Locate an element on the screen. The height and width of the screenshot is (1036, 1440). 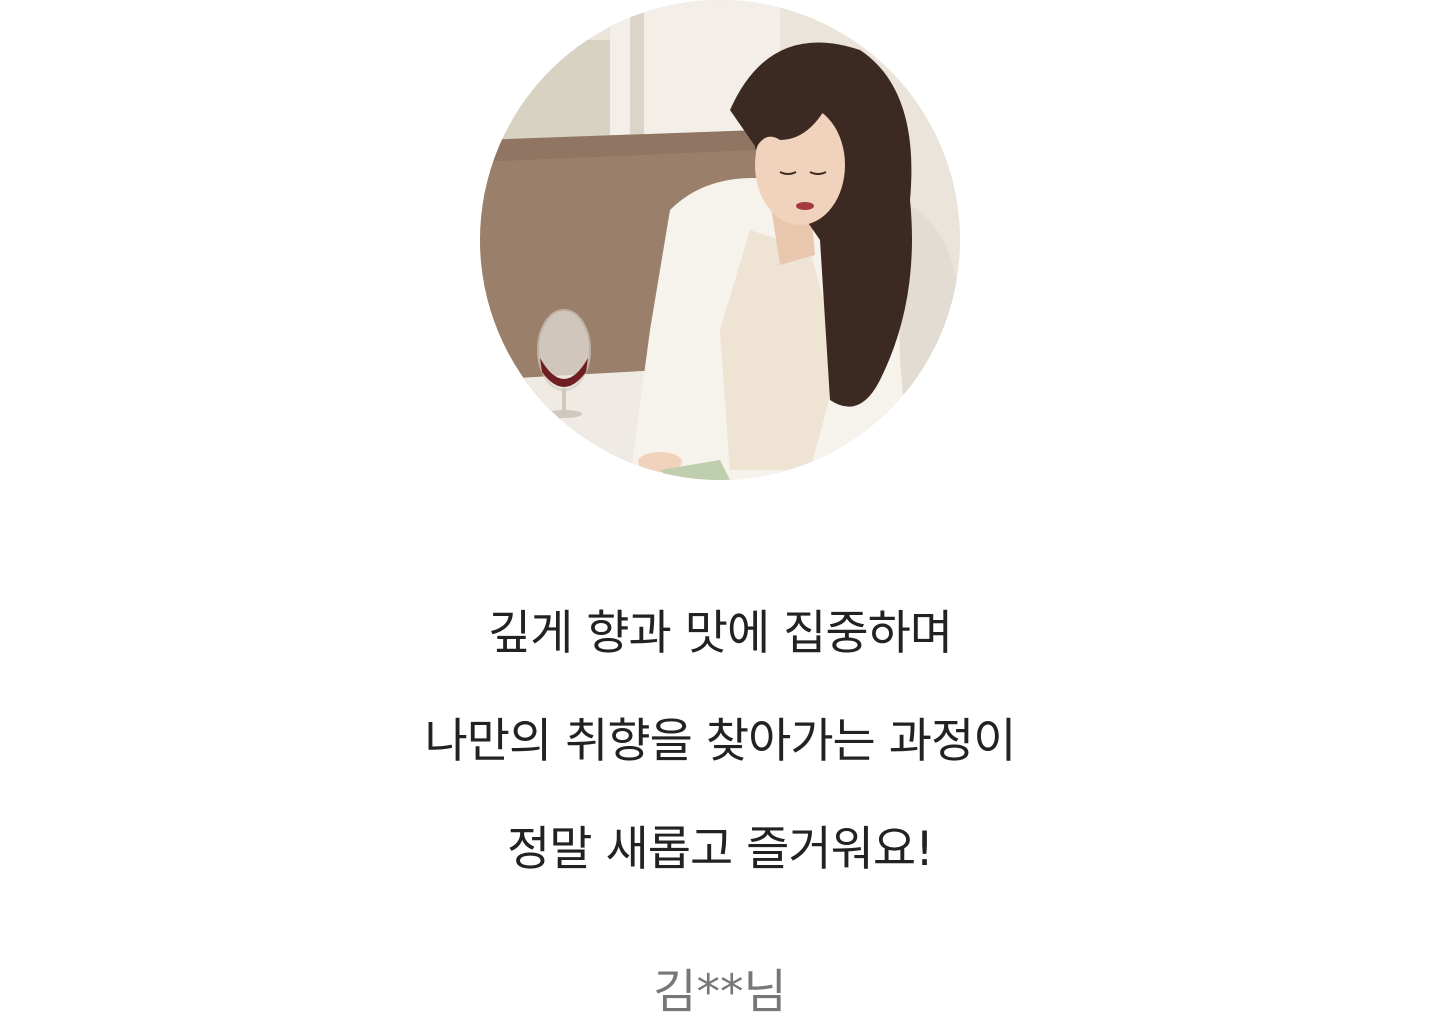
quote-line: 정말 새롭고 즐거워요! is located at coordinates (720, 849).